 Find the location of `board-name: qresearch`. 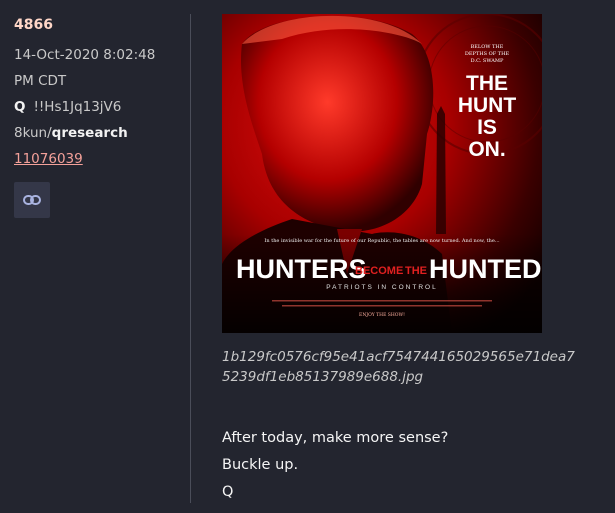

board-name: qresearch is located at coordinates (89, 133).